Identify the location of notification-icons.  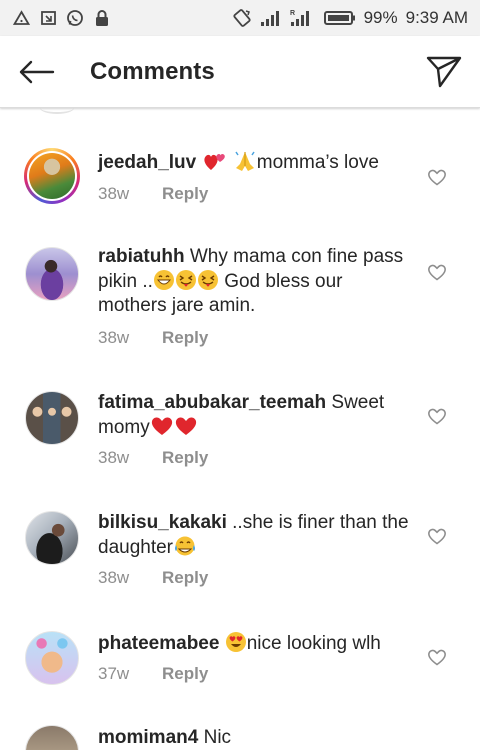
(61, 18).